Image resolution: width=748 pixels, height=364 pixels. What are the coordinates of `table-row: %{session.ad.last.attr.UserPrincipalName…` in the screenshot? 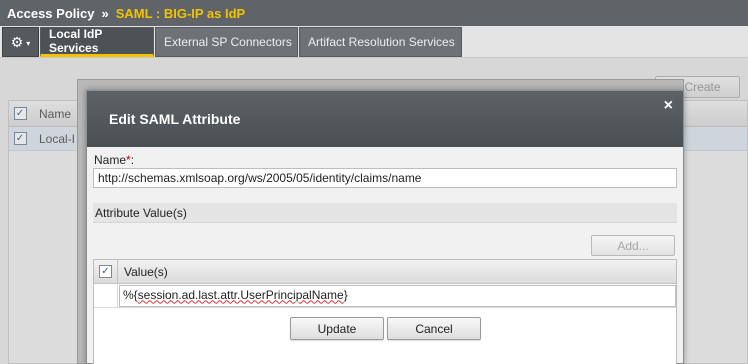 It's located at (385, 295).